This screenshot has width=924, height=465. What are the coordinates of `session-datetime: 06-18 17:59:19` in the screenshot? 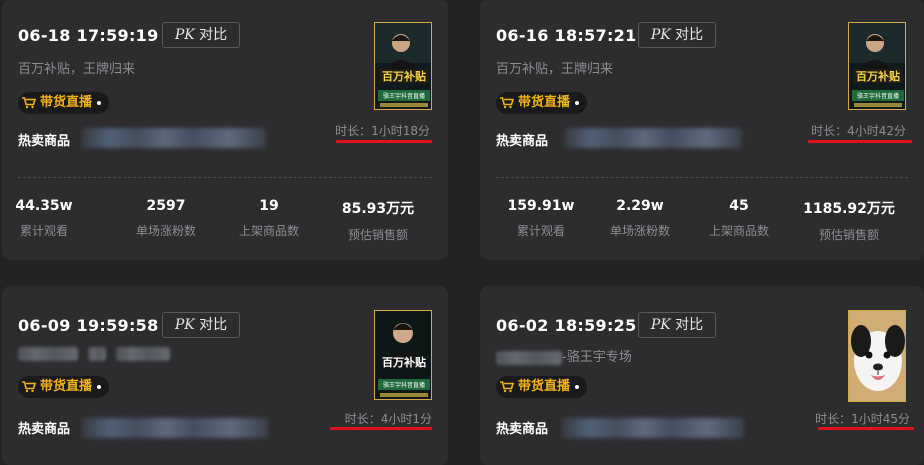 It's located at (88, 35).